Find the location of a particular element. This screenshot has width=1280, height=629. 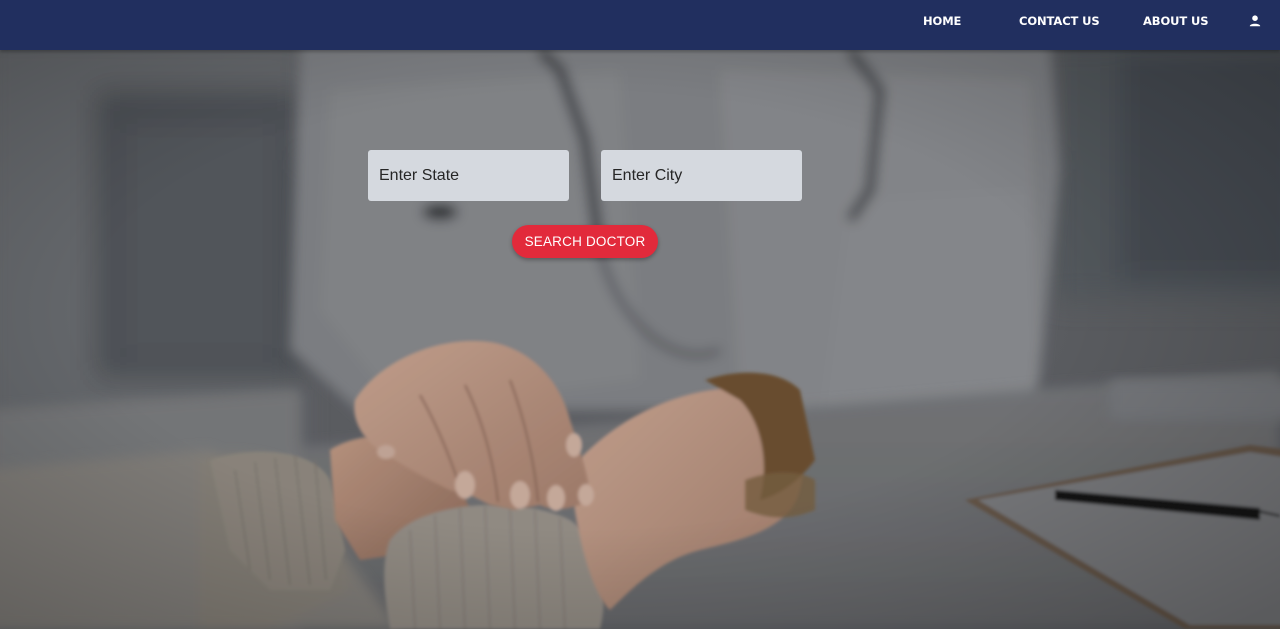

user-icon is located at coordinates (1255, 21).